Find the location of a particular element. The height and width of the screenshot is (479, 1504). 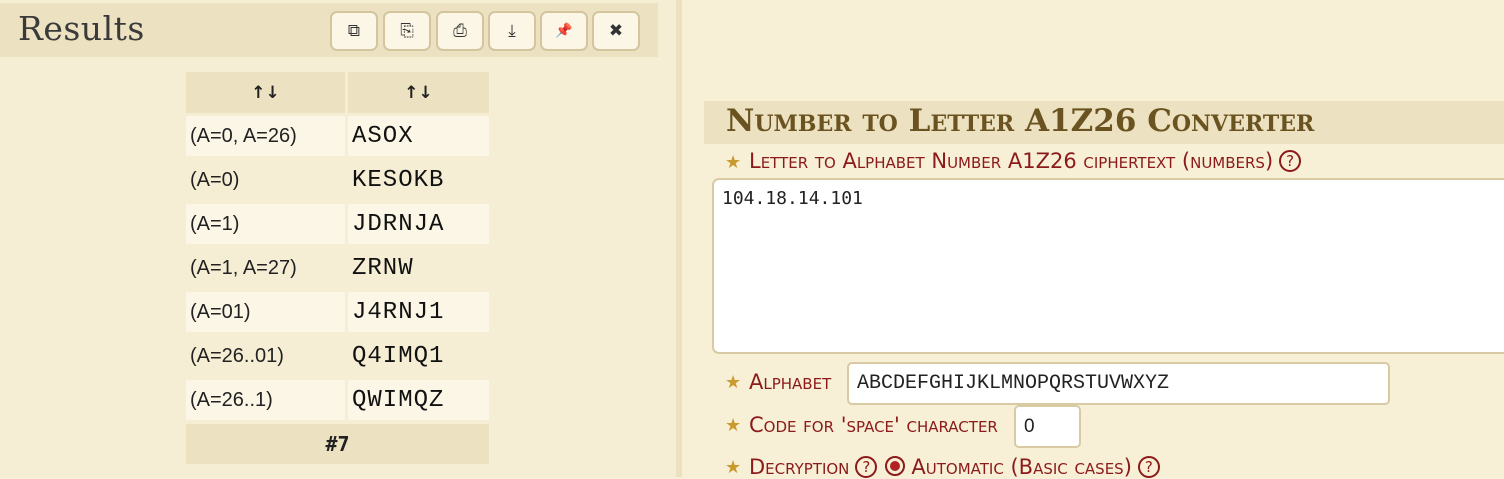

print-button: ⎙ is located at coordinates (460, 31).